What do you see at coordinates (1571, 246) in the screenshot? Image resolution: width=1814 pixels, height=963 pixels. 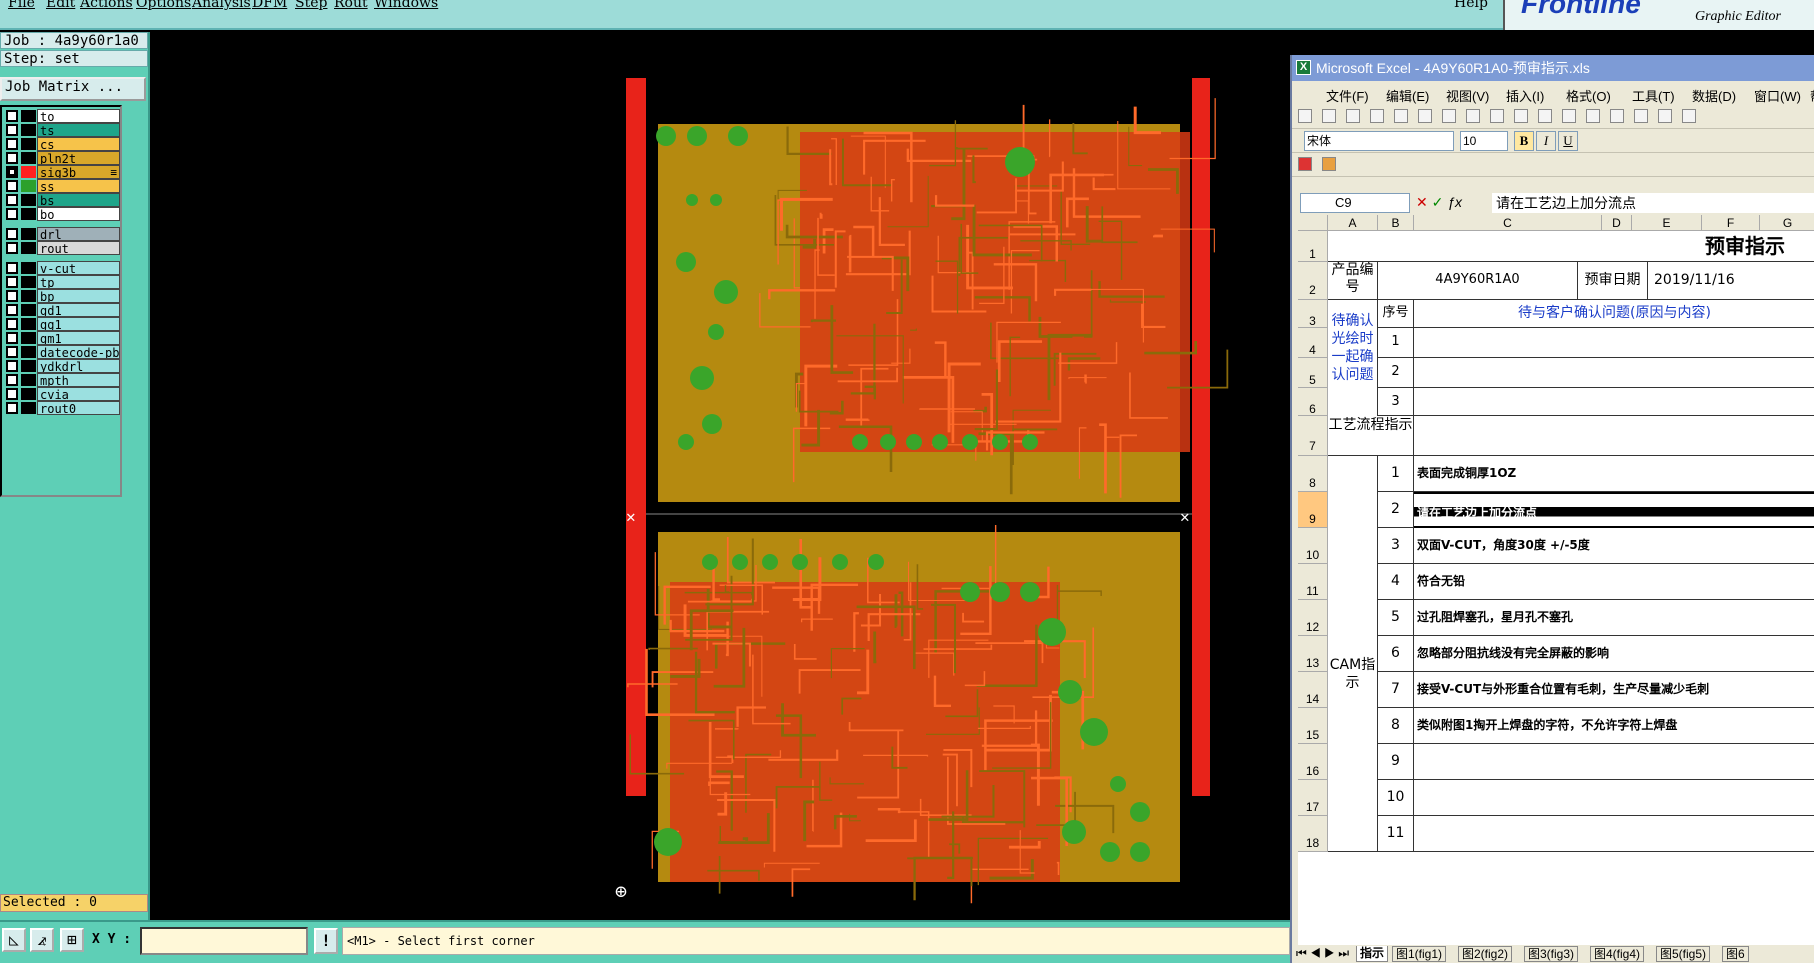 I see `sheet-title: 预审指示` at bounding box center [1571, 246].